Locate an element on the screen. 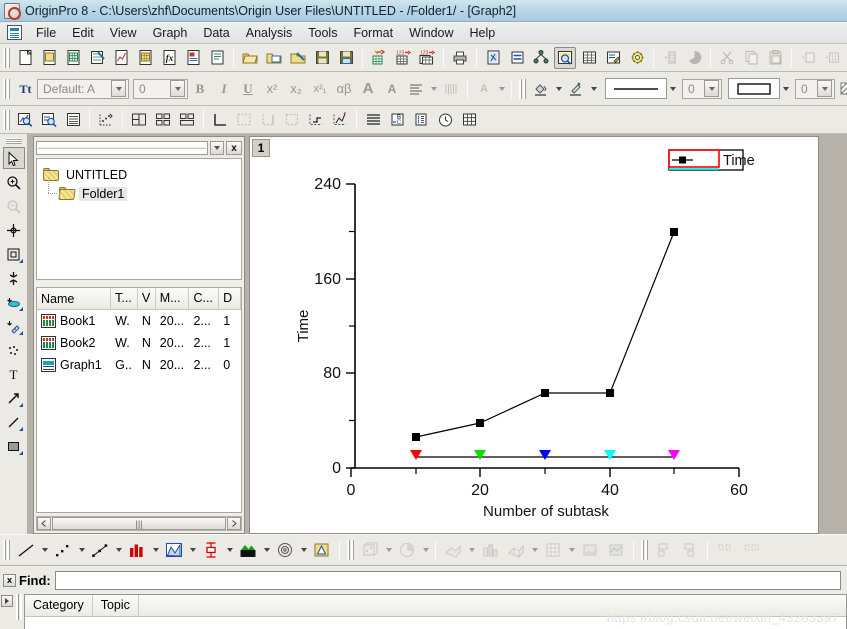 This screenshot has width=847, height=629. 3d-pie-icon is located at coordinates (407, 550).